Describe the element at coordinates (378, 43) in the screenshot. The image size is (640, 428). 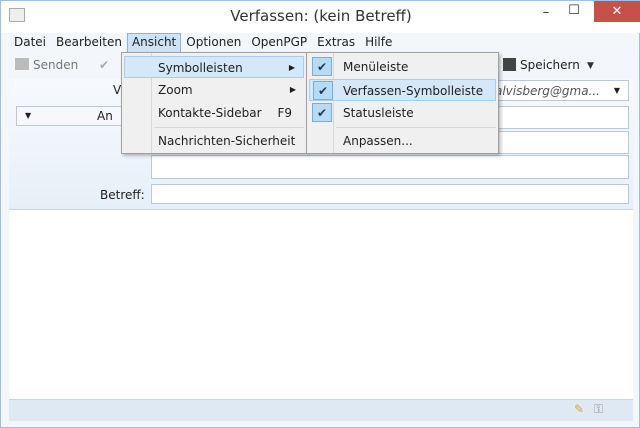
I see `menu-hilfe: Hilfe` at that location.